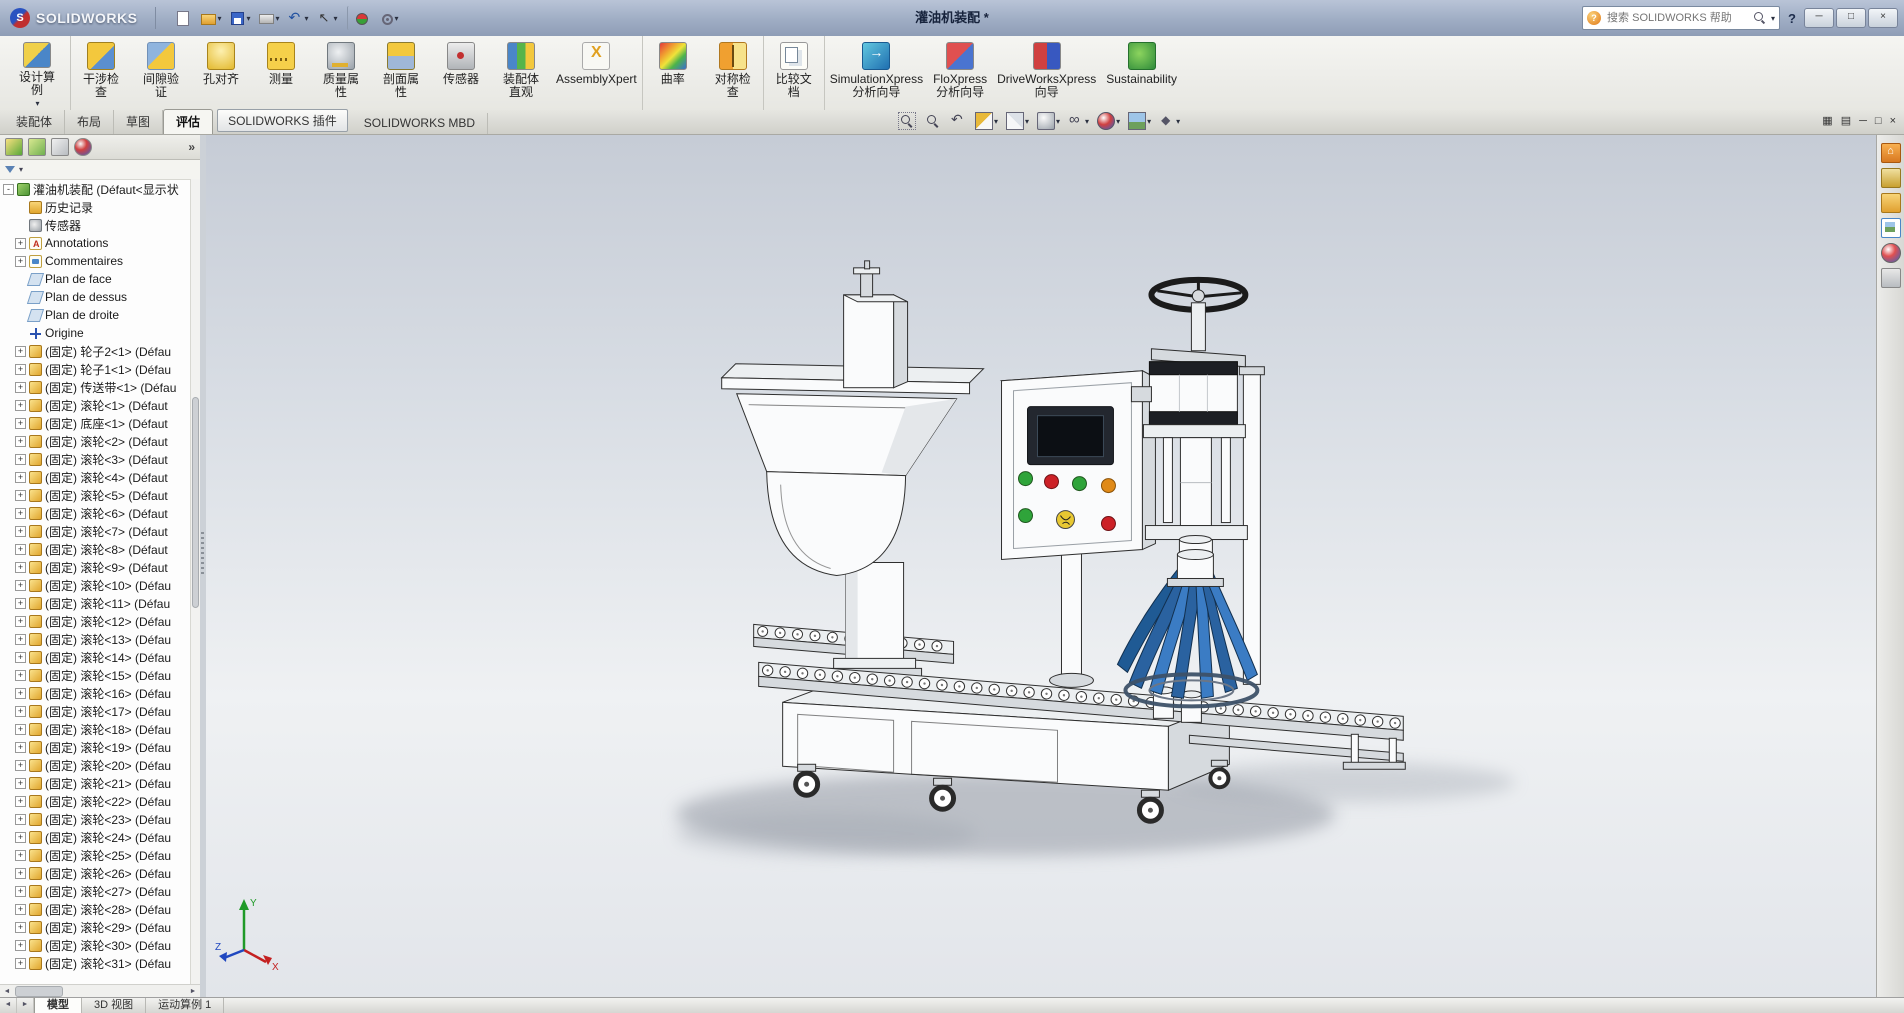  Describe the element at coordinates (95, 513) in the screenshot. I see `tree-item: + (固定) 滚轮<6> (Défaut` at that location.